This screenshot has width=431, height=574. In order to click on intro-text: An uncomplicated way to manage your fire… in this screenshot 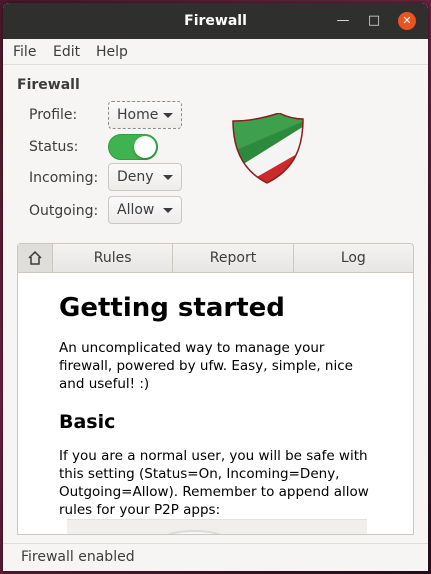, I will do `click(206, 366)`.